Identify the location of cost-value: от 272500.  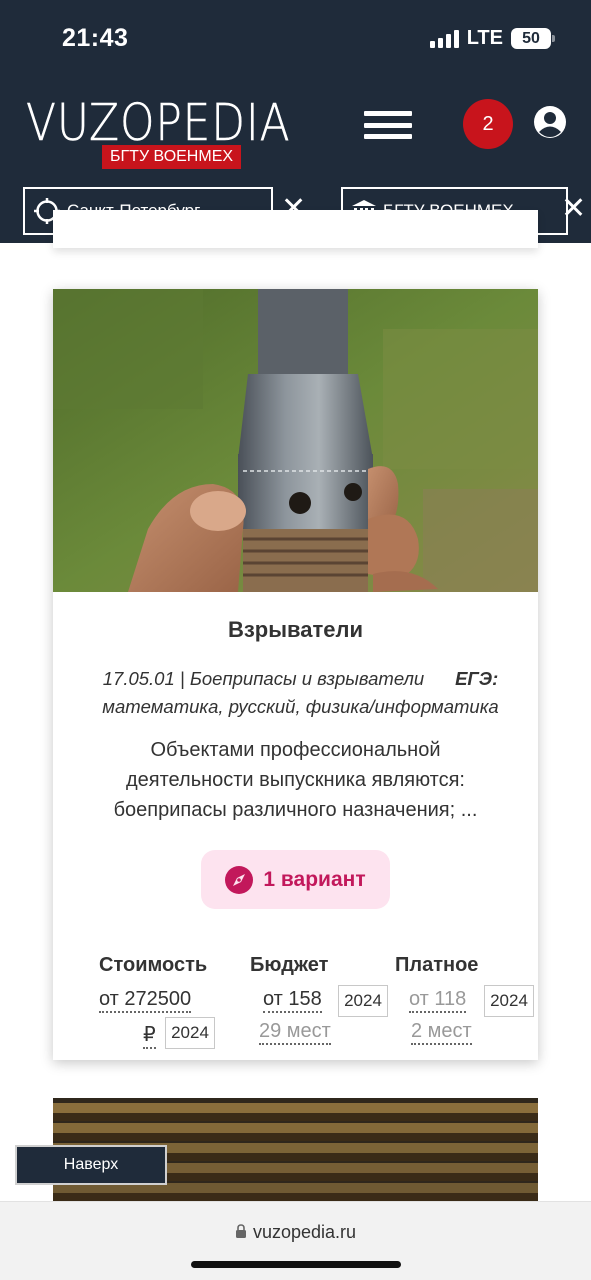
(145, 1000).